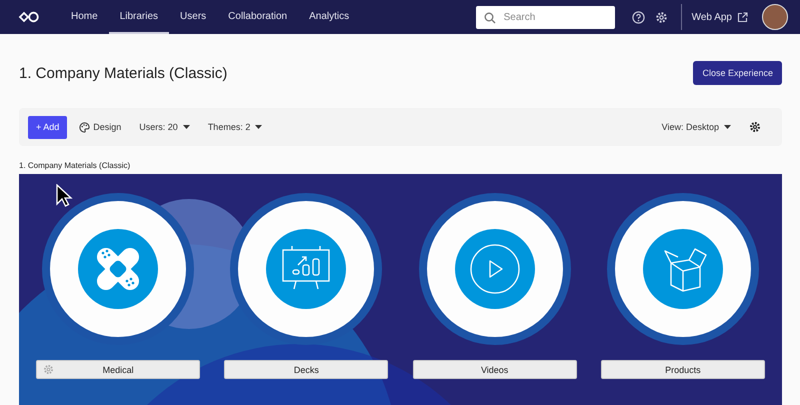 Image resolution: width=800 pixels, height=405 pixels. What do you see at coordinates (193, 17) in the screenshot?
I see `nav-tab: Users` at bounding box center [193, 17].